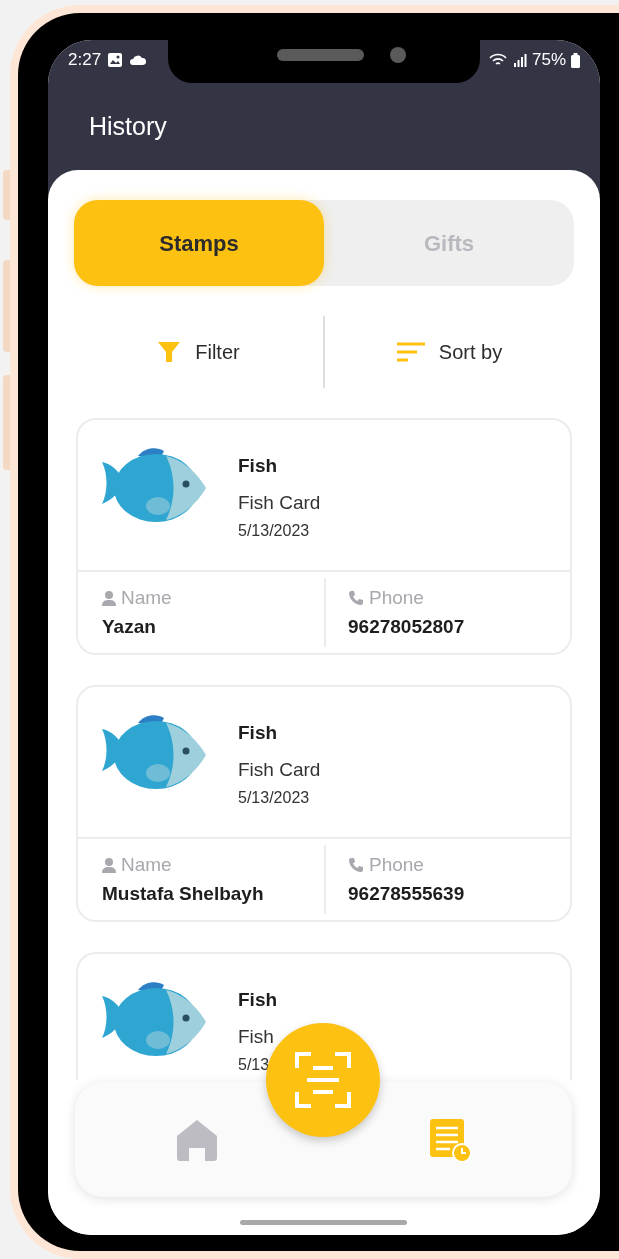  I want to click on document-clock-icon, so click(450, 1139).